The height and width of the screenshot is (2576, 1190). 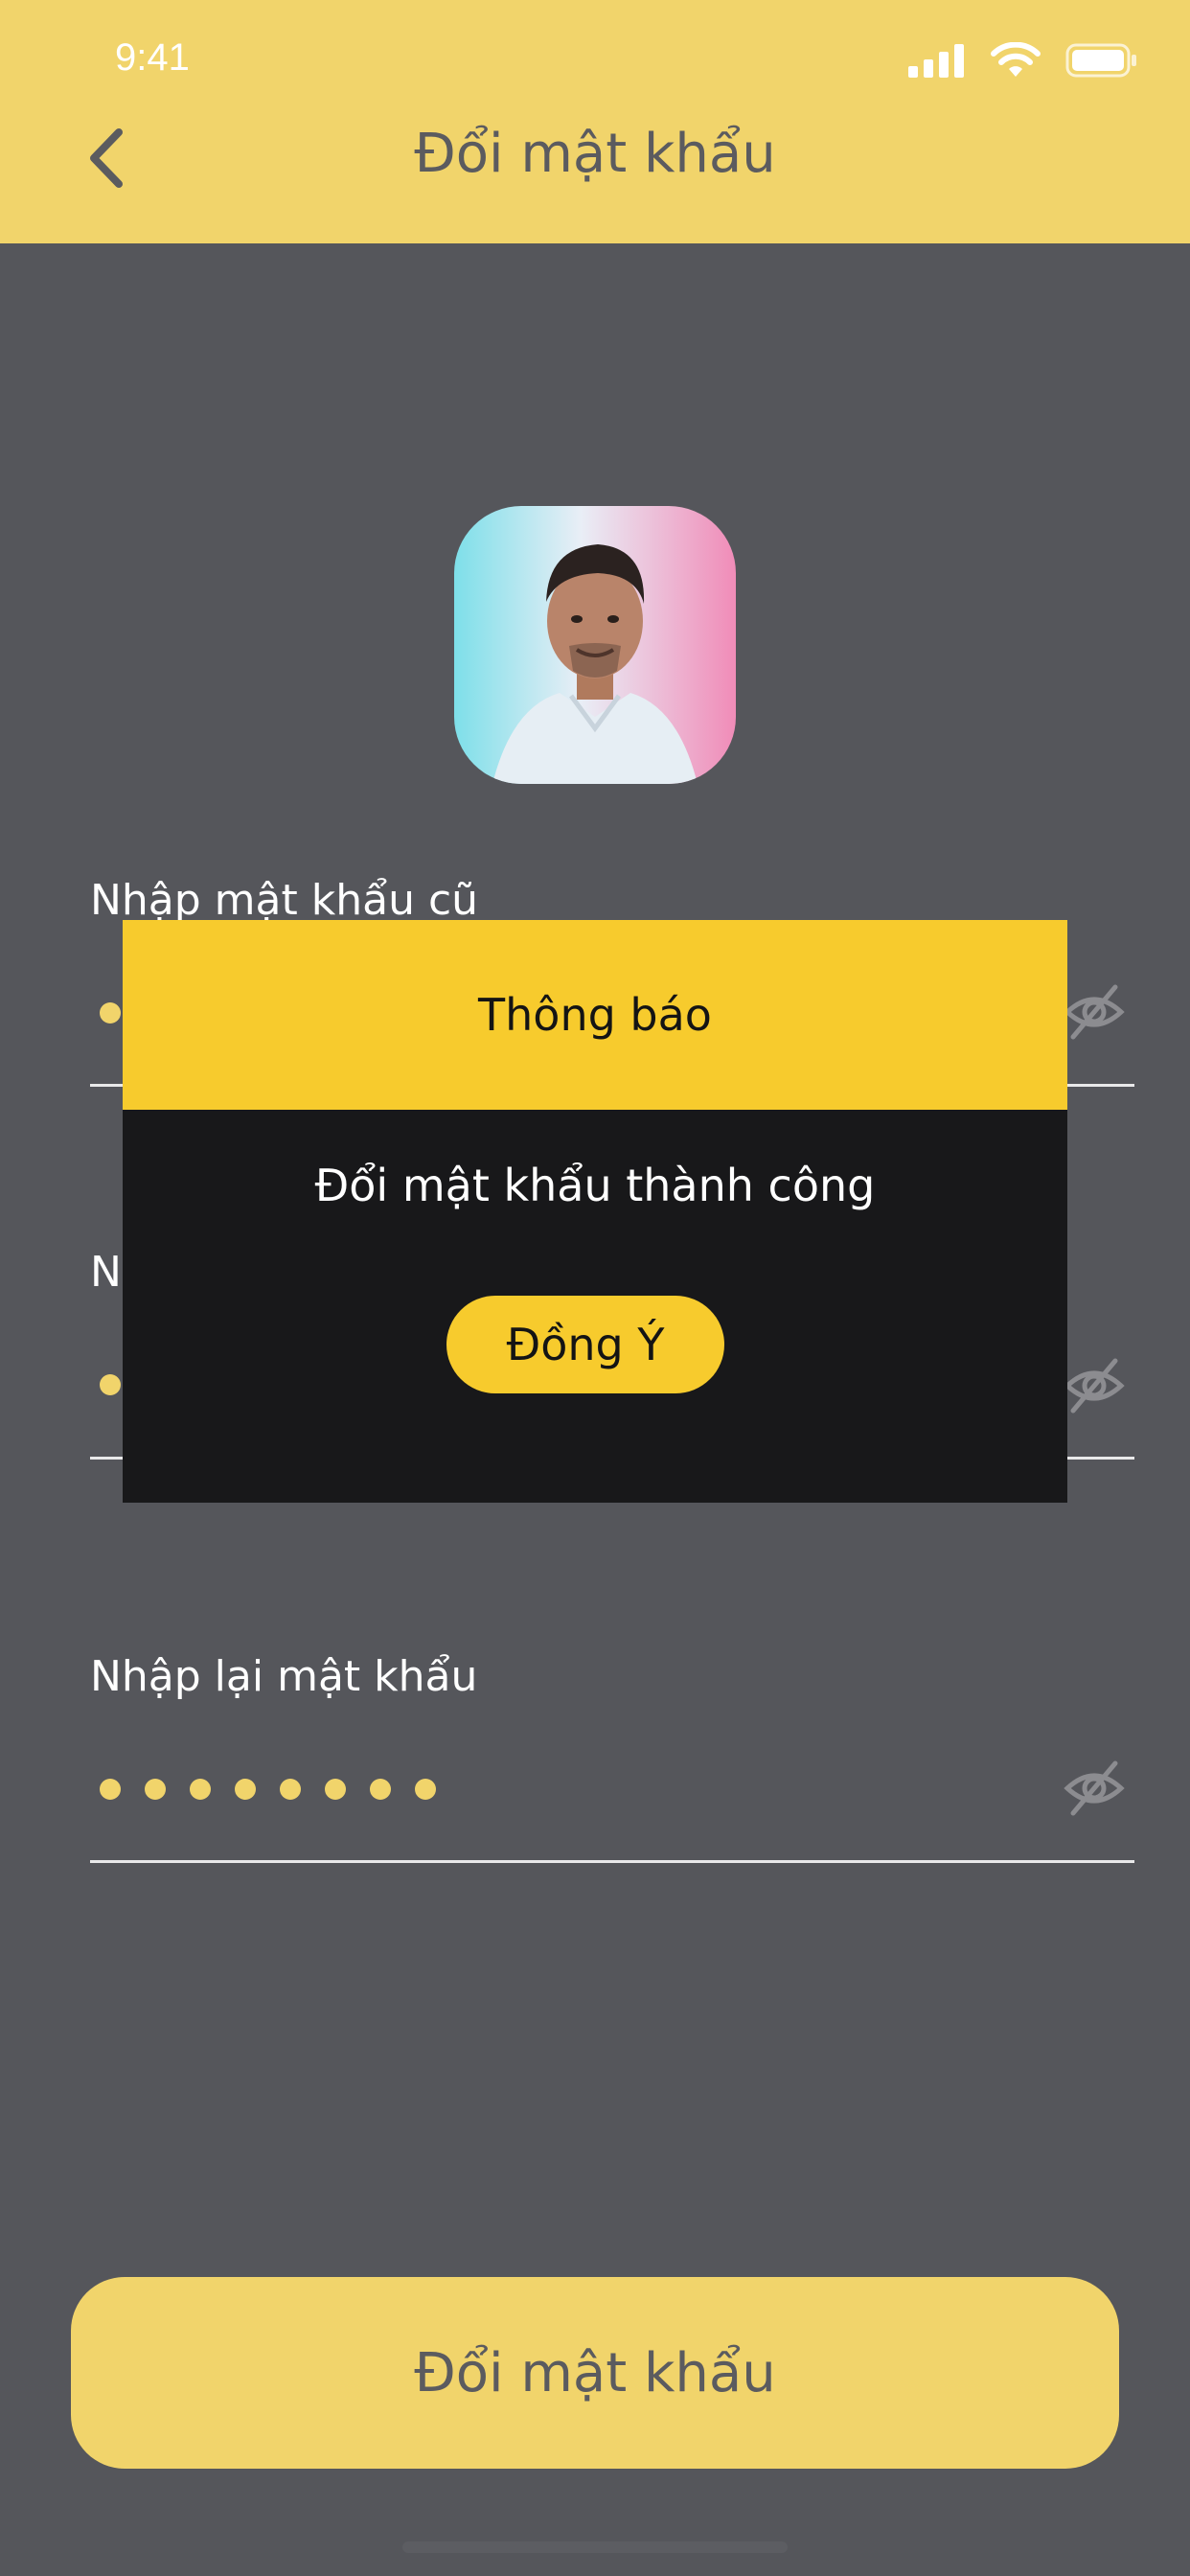 What do you see at coordinates (1101, 60) in the screenshot?
I see `battery-icon` at bounding box center [1101, 60].